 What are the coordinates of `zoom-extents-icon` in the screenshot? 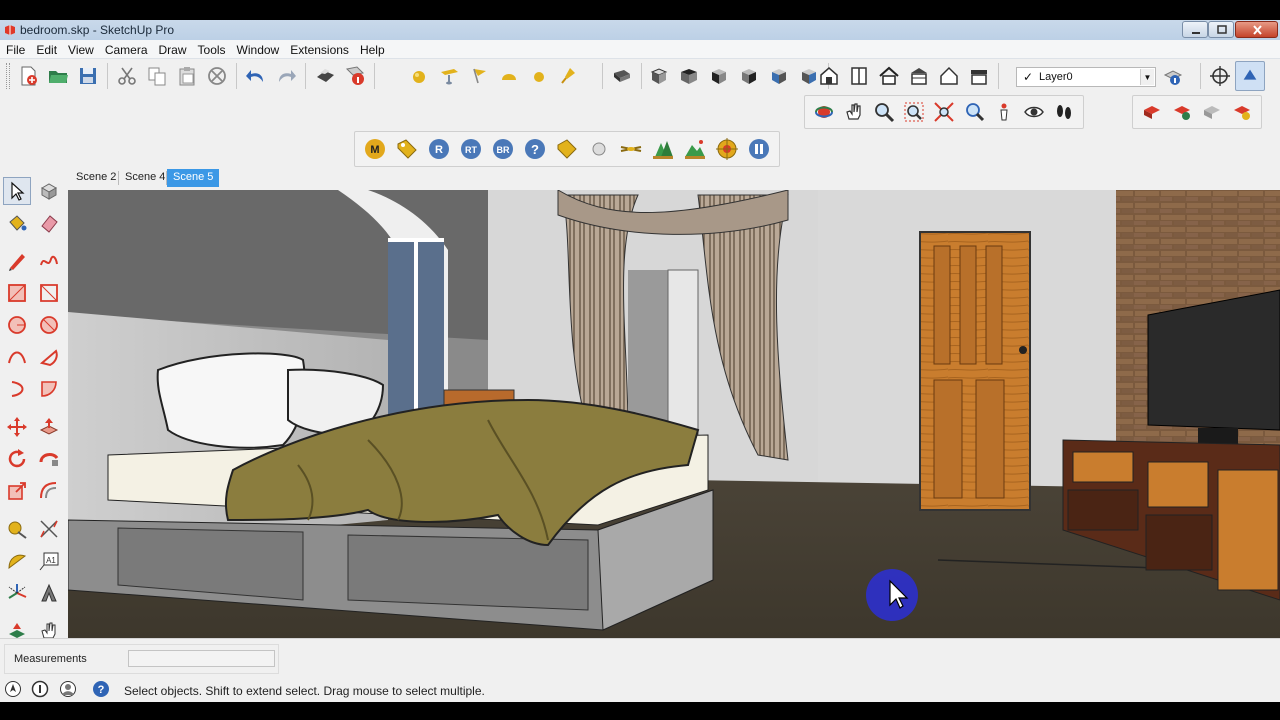 It's located at (944, 112).